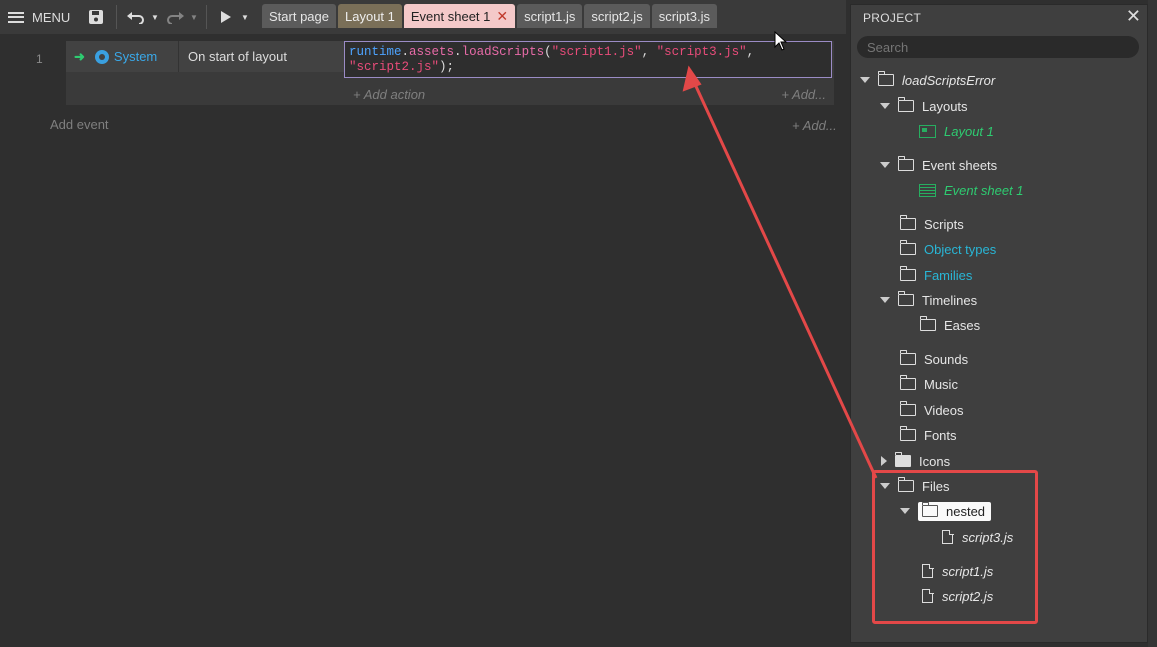  I want to click on tree-item-root: loadScriptsError, so click(927, 80).